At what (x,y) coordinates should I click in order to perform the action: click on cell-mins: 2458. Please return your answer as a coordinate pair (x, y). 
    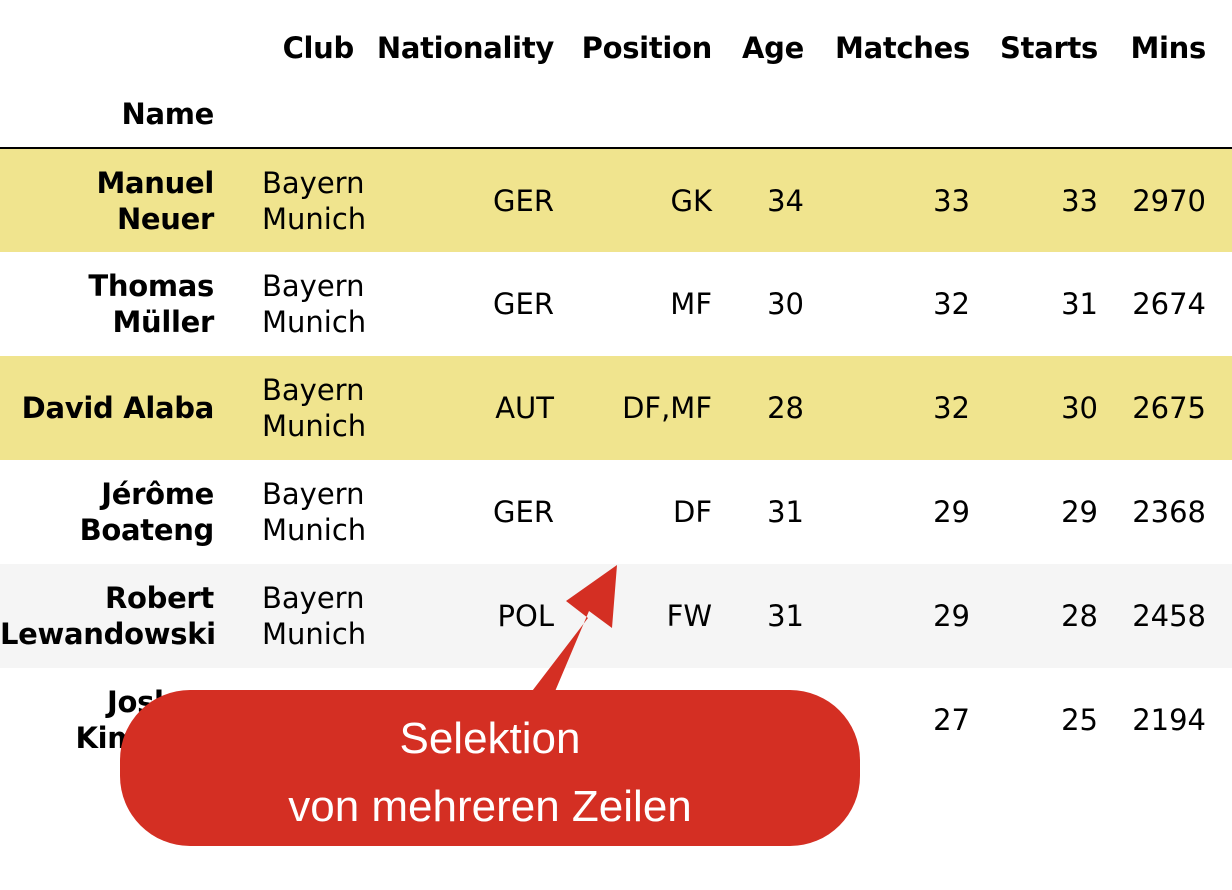
    Looking at the image, I should click on (1169, 616).